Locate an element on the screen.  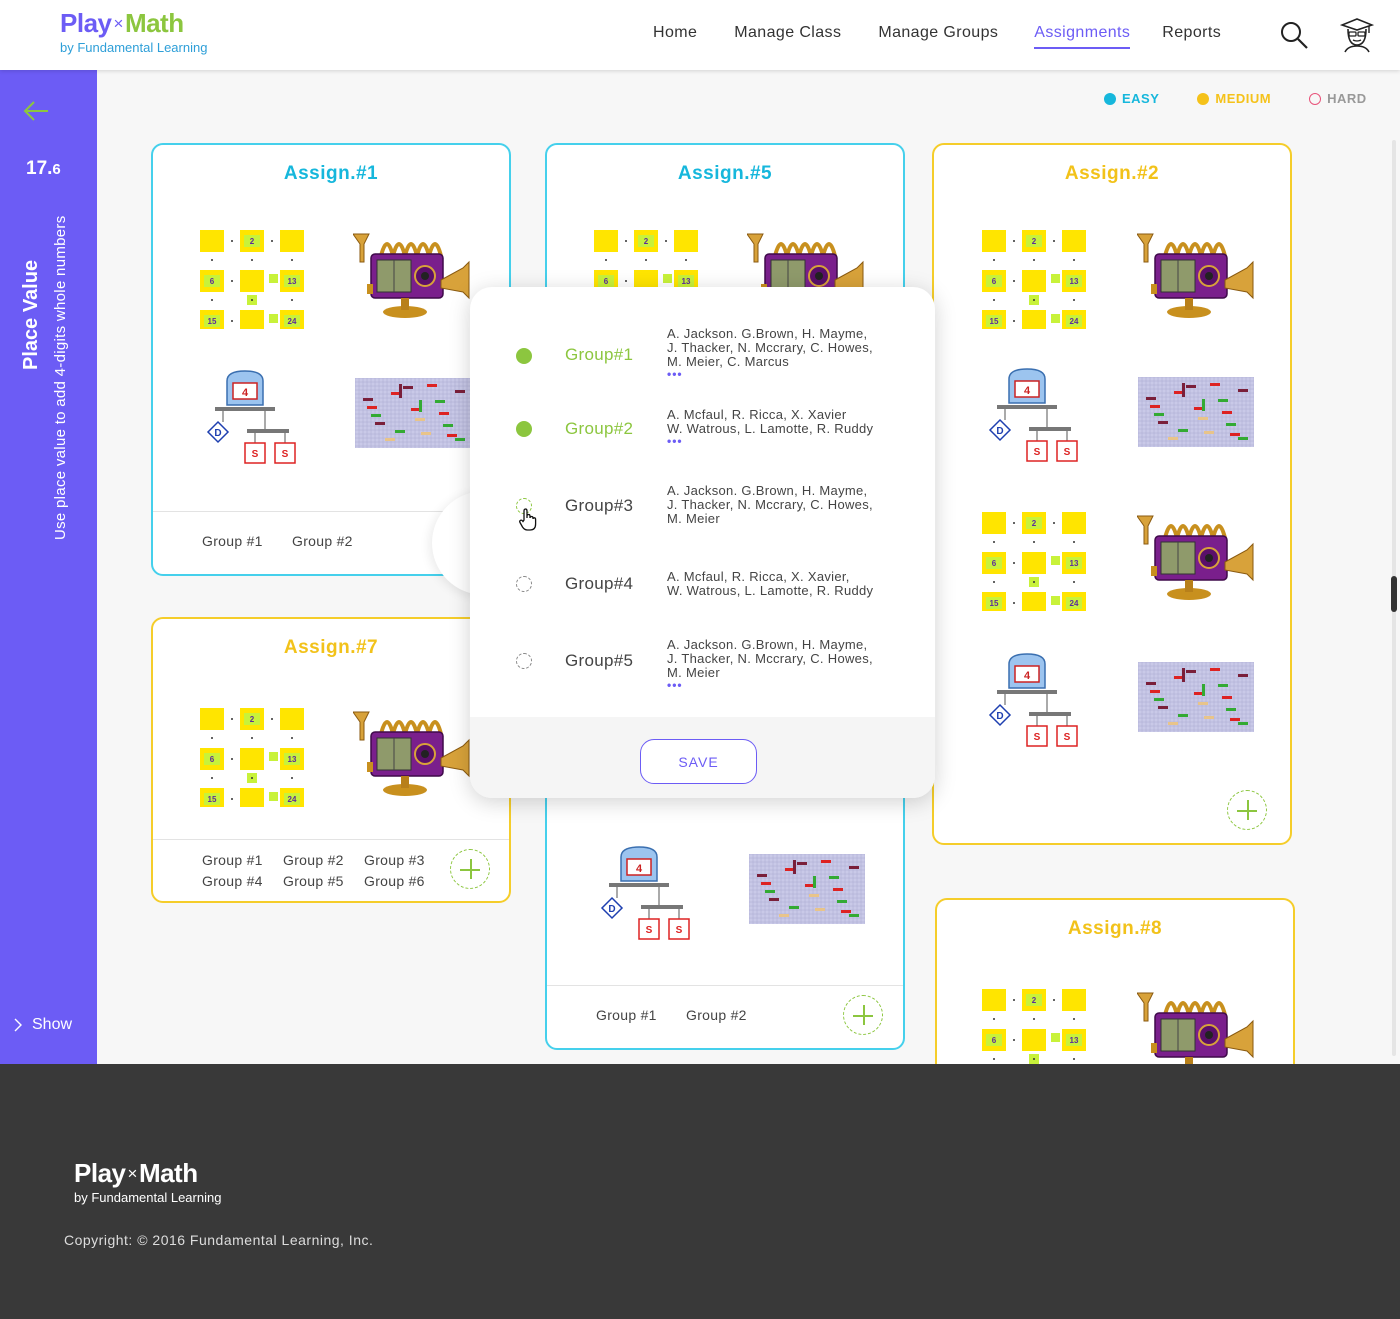
card-footer: Group #1 Group #2 is located at coordinates (725, 1016).